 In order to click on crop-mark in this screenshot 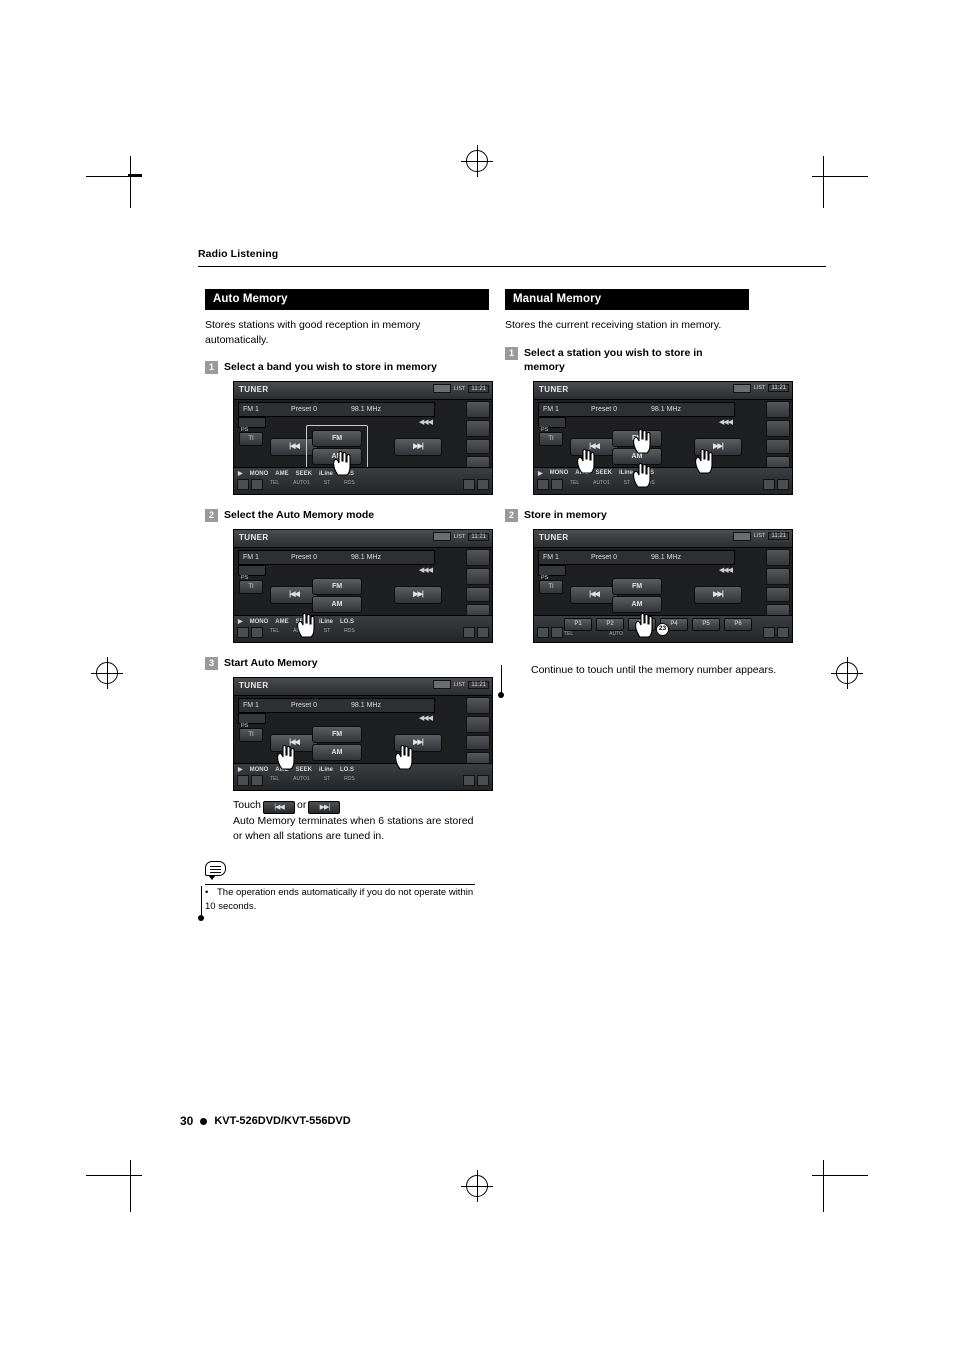, I will do `click(130, 182)`.